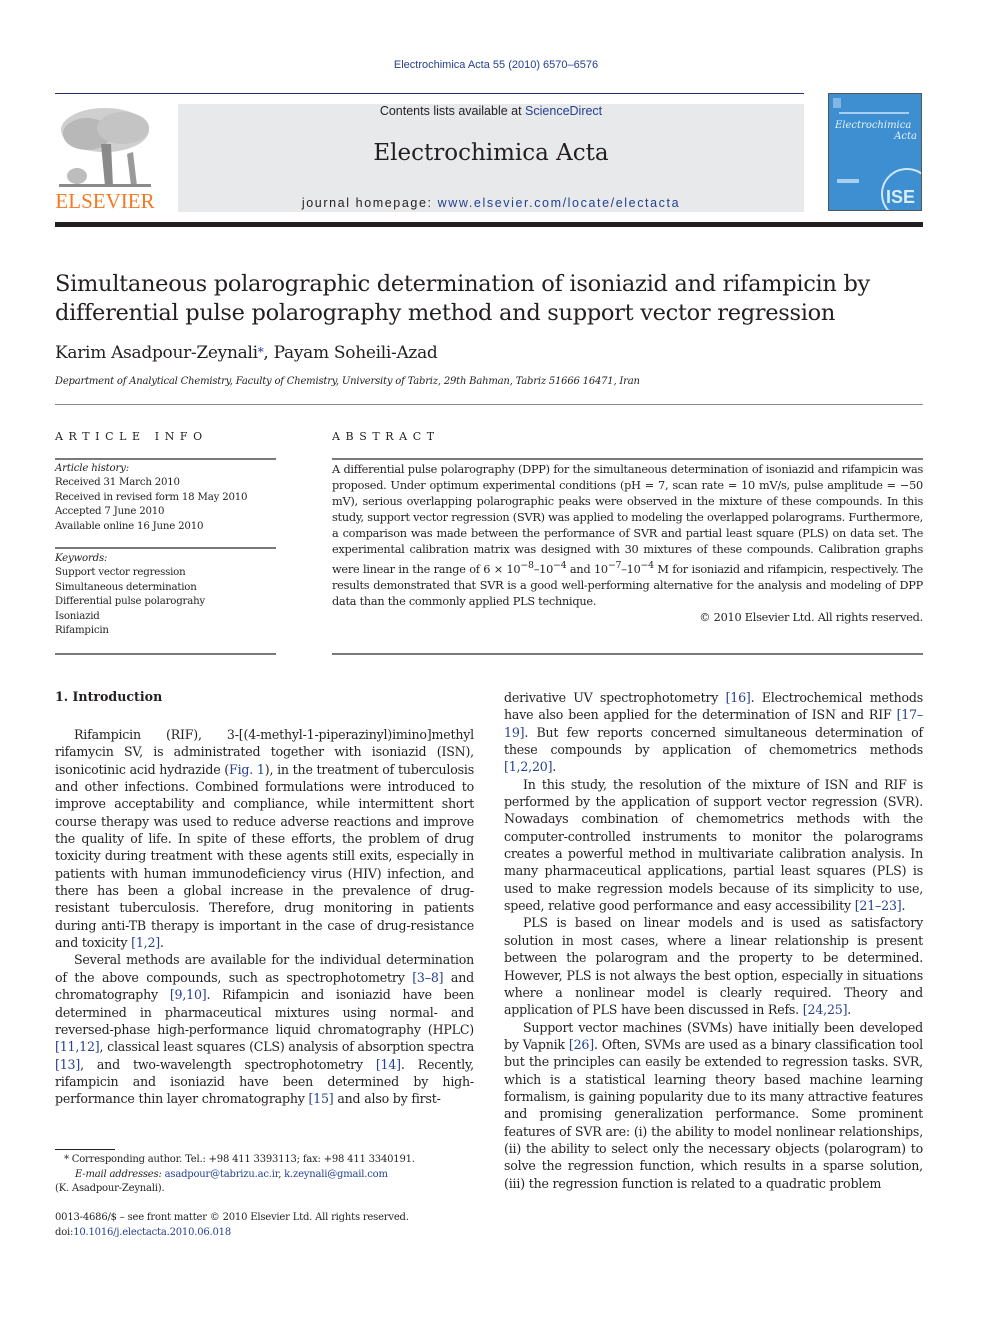 The width and height of the screenshot is (992, 1323). I want to click on abstract-heading: ABSTRACT, so click(386, 436).